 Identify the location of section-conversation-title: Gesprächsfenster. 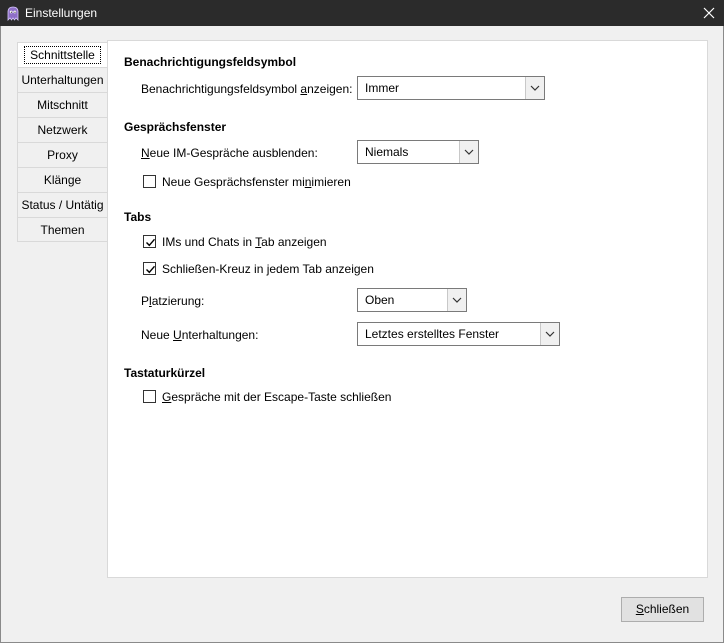
(175, 127).